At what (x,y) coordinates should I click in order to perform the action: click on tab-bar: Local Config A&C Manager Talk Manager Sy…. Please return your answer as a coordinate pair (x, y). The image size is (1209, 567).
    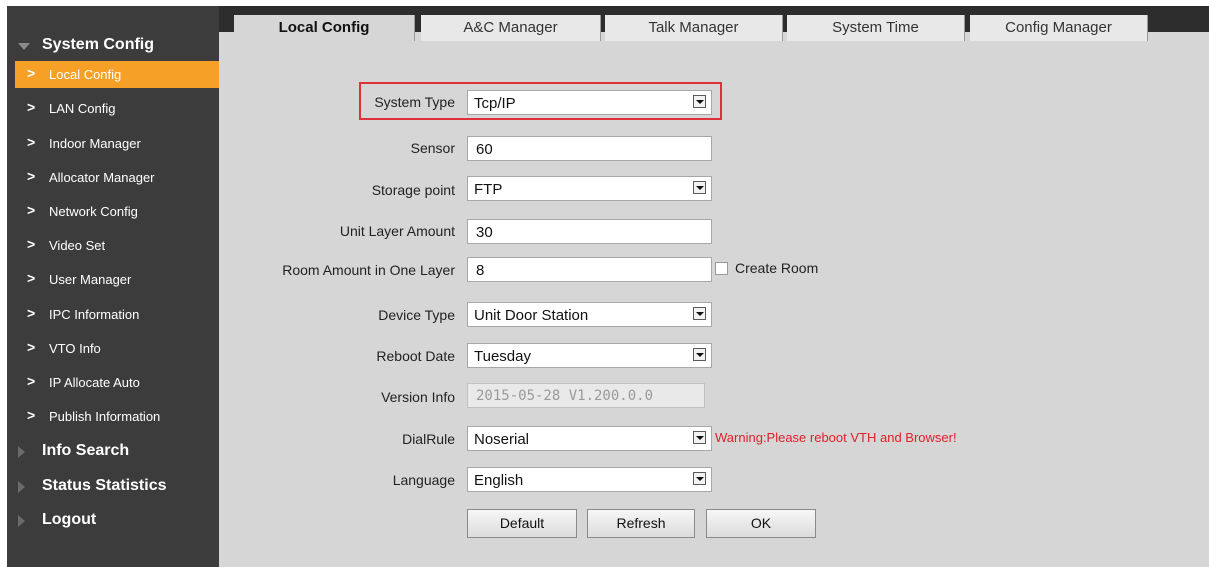
    Looking at the image, I should click on (714, 23).